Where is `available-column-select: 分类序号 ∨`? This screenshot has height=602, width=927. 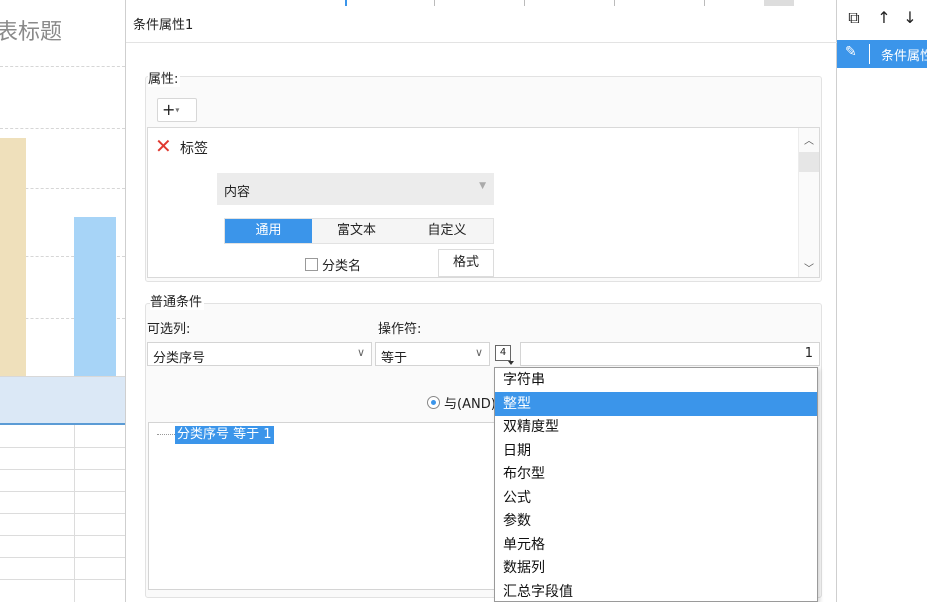 available-column-select: 分类序号 ∨ is located at coordinates (259, 354).